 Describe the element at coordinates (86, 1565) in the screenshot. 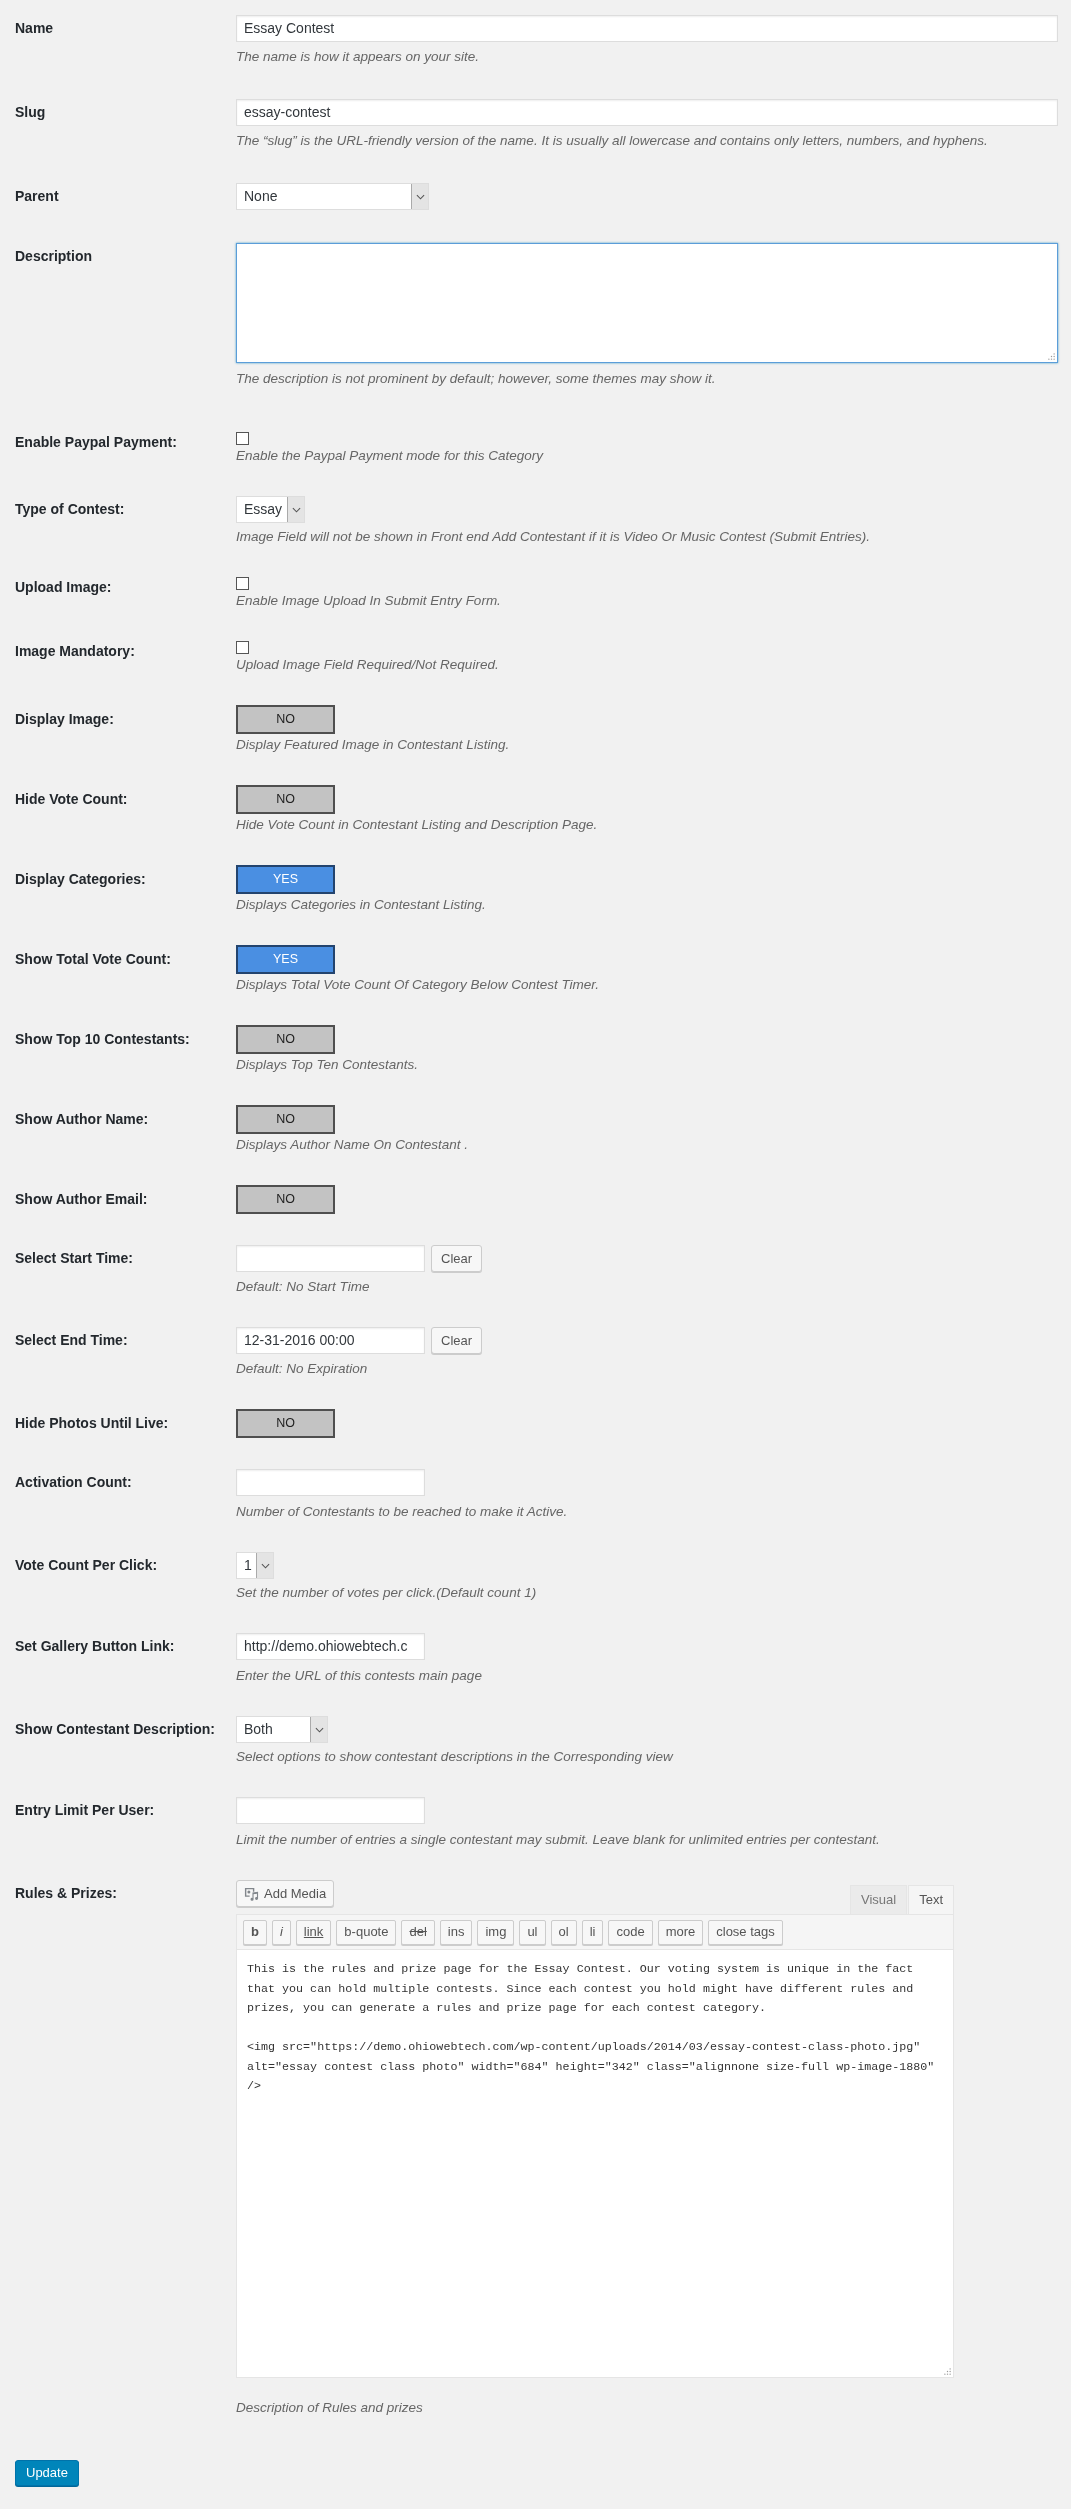

I see `field-label: Vote Count Per Click:` at that location.